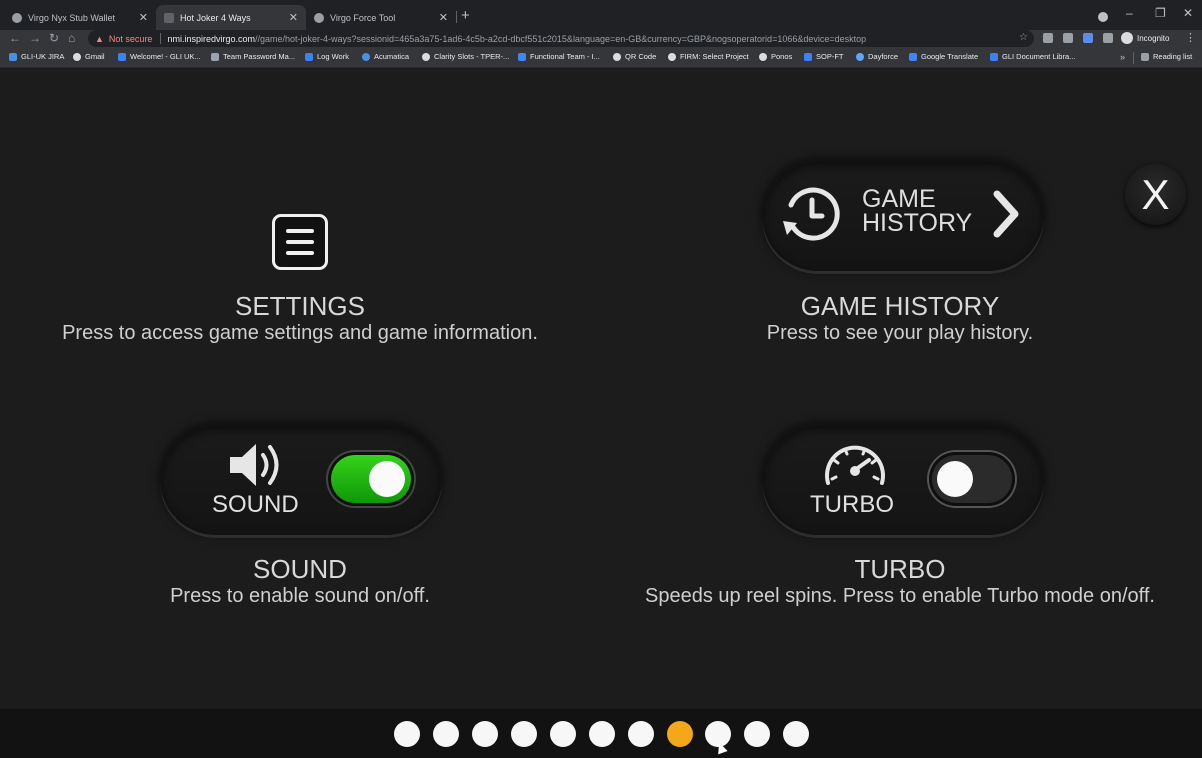  I want to click on bookmark-item: QR Code, so click(634, 56).